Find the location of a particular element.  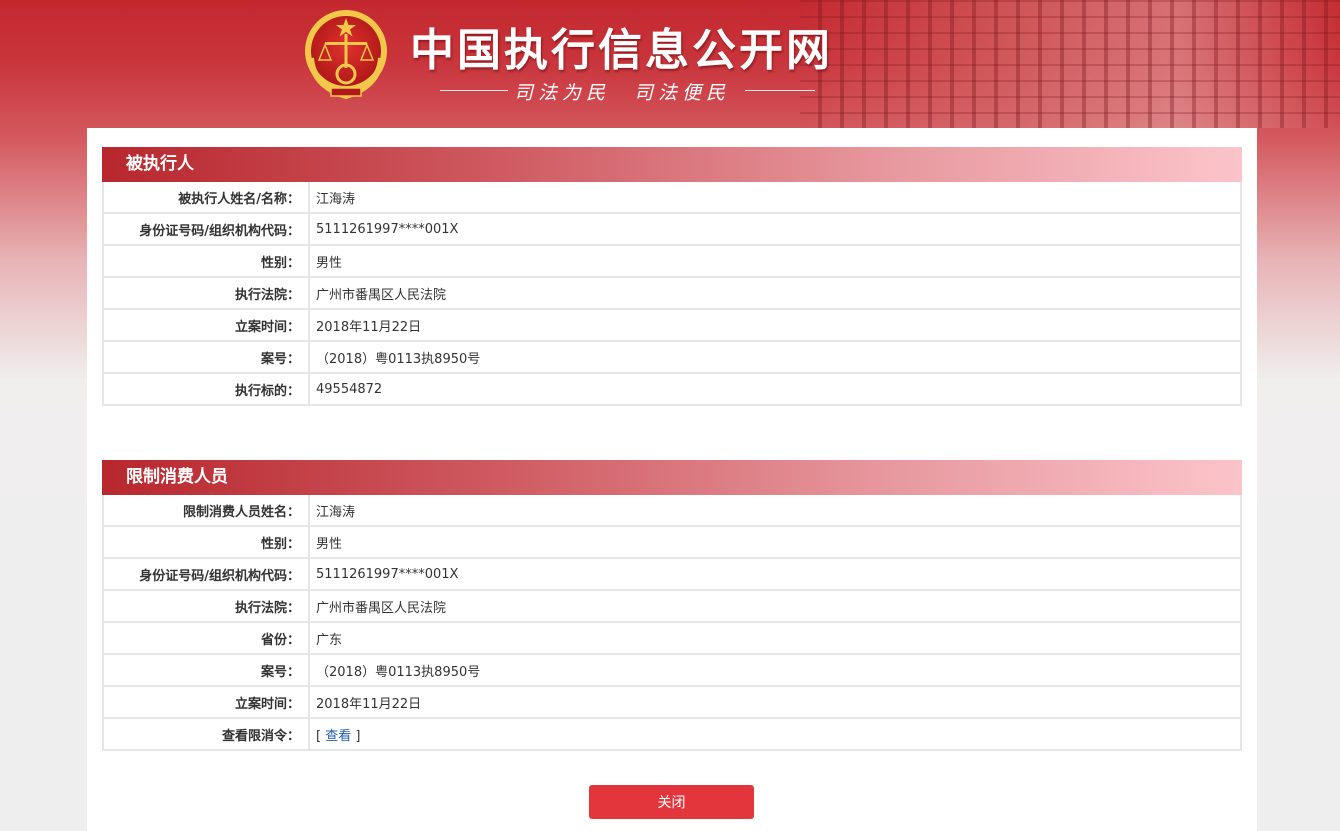

table-row: 省份： 广东 is located at coordinates (672, 639).